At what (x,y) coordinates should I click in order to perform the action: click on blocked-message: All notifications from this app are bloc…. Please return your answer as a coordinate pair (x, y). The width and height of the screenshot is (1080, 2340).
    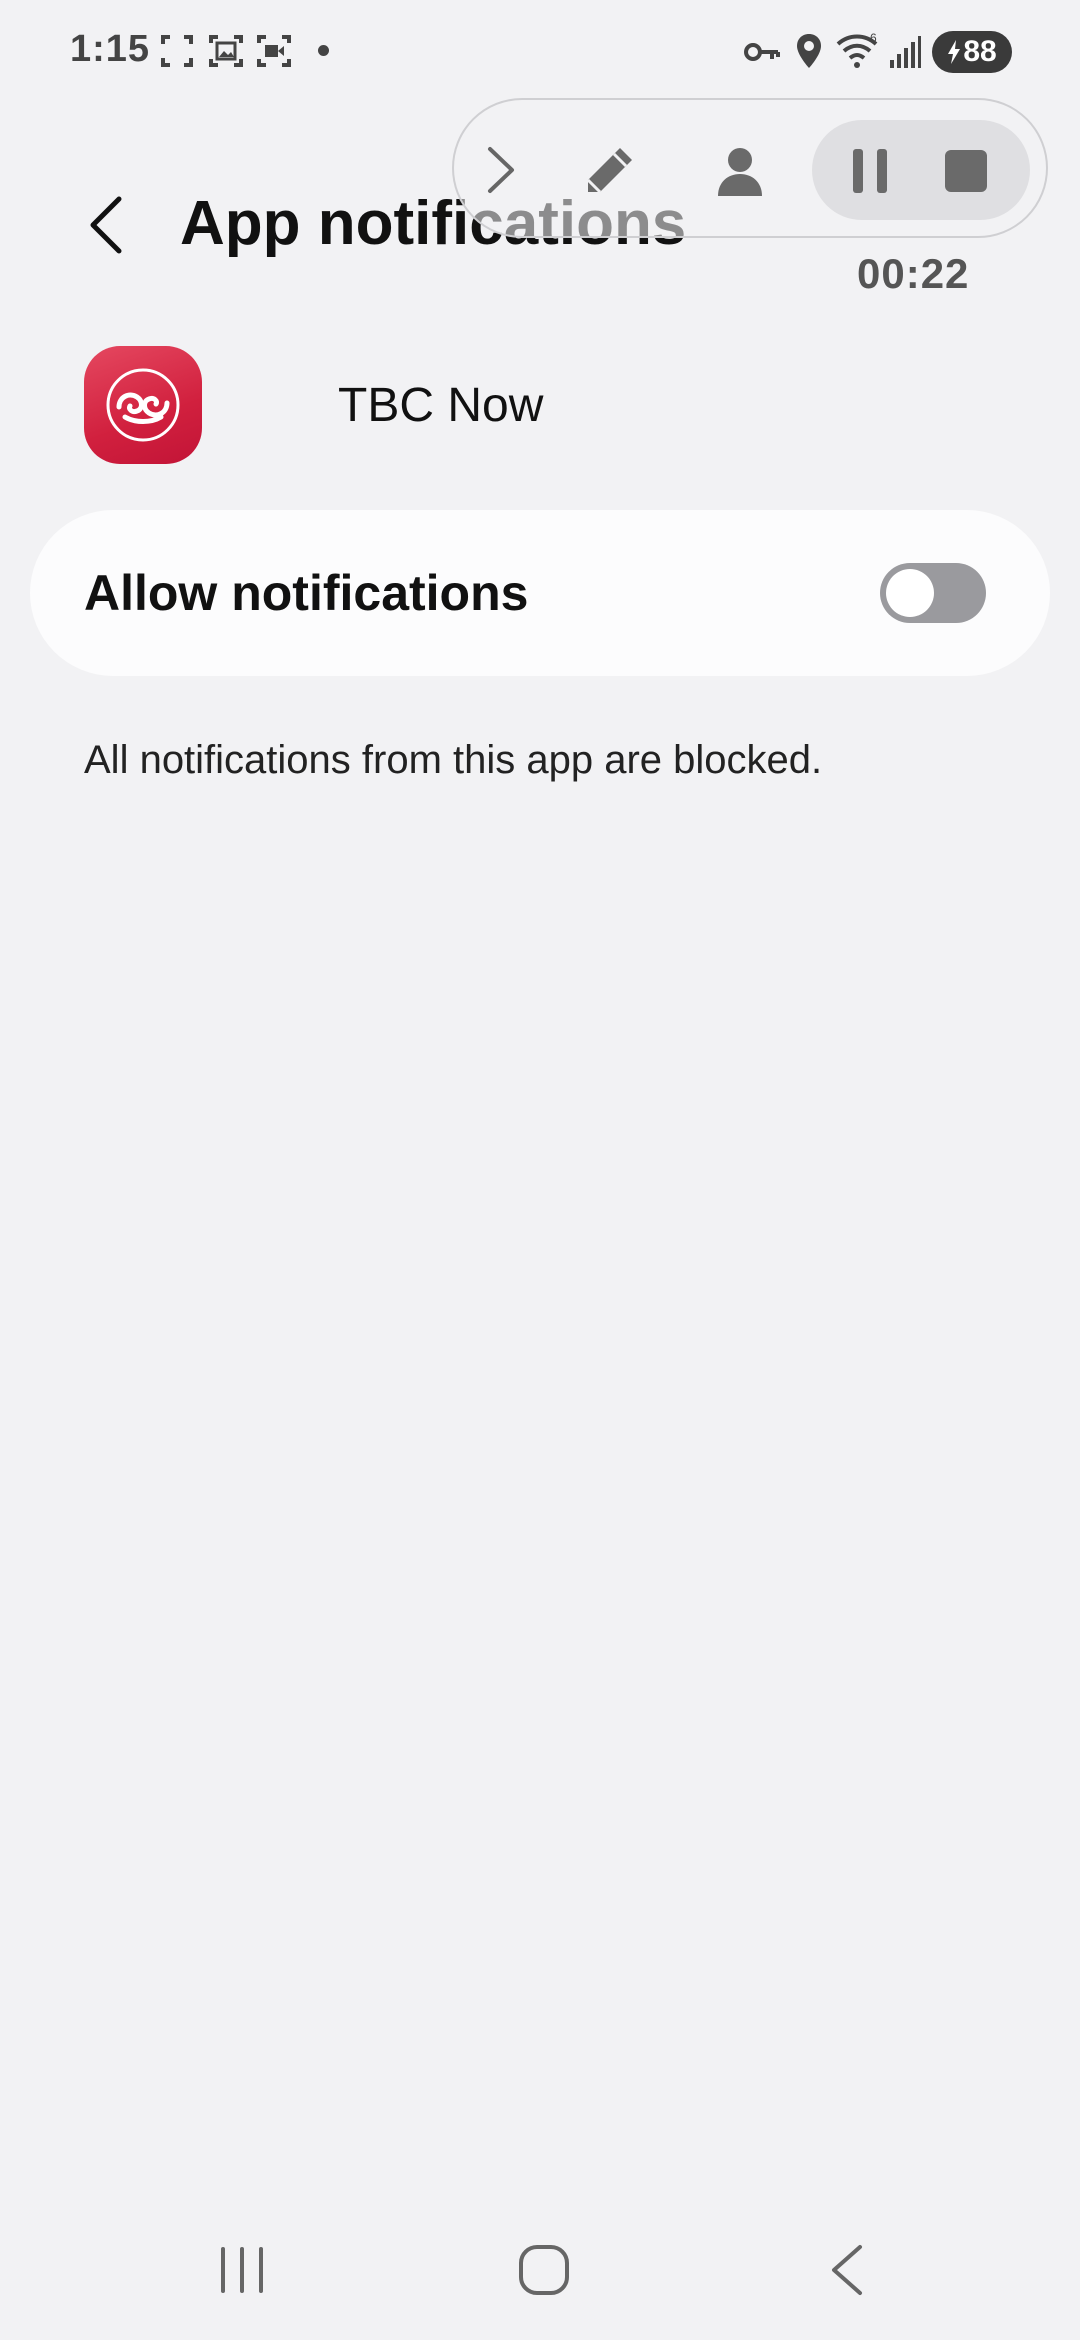
    Looking at the image, I should click on (453, 760).